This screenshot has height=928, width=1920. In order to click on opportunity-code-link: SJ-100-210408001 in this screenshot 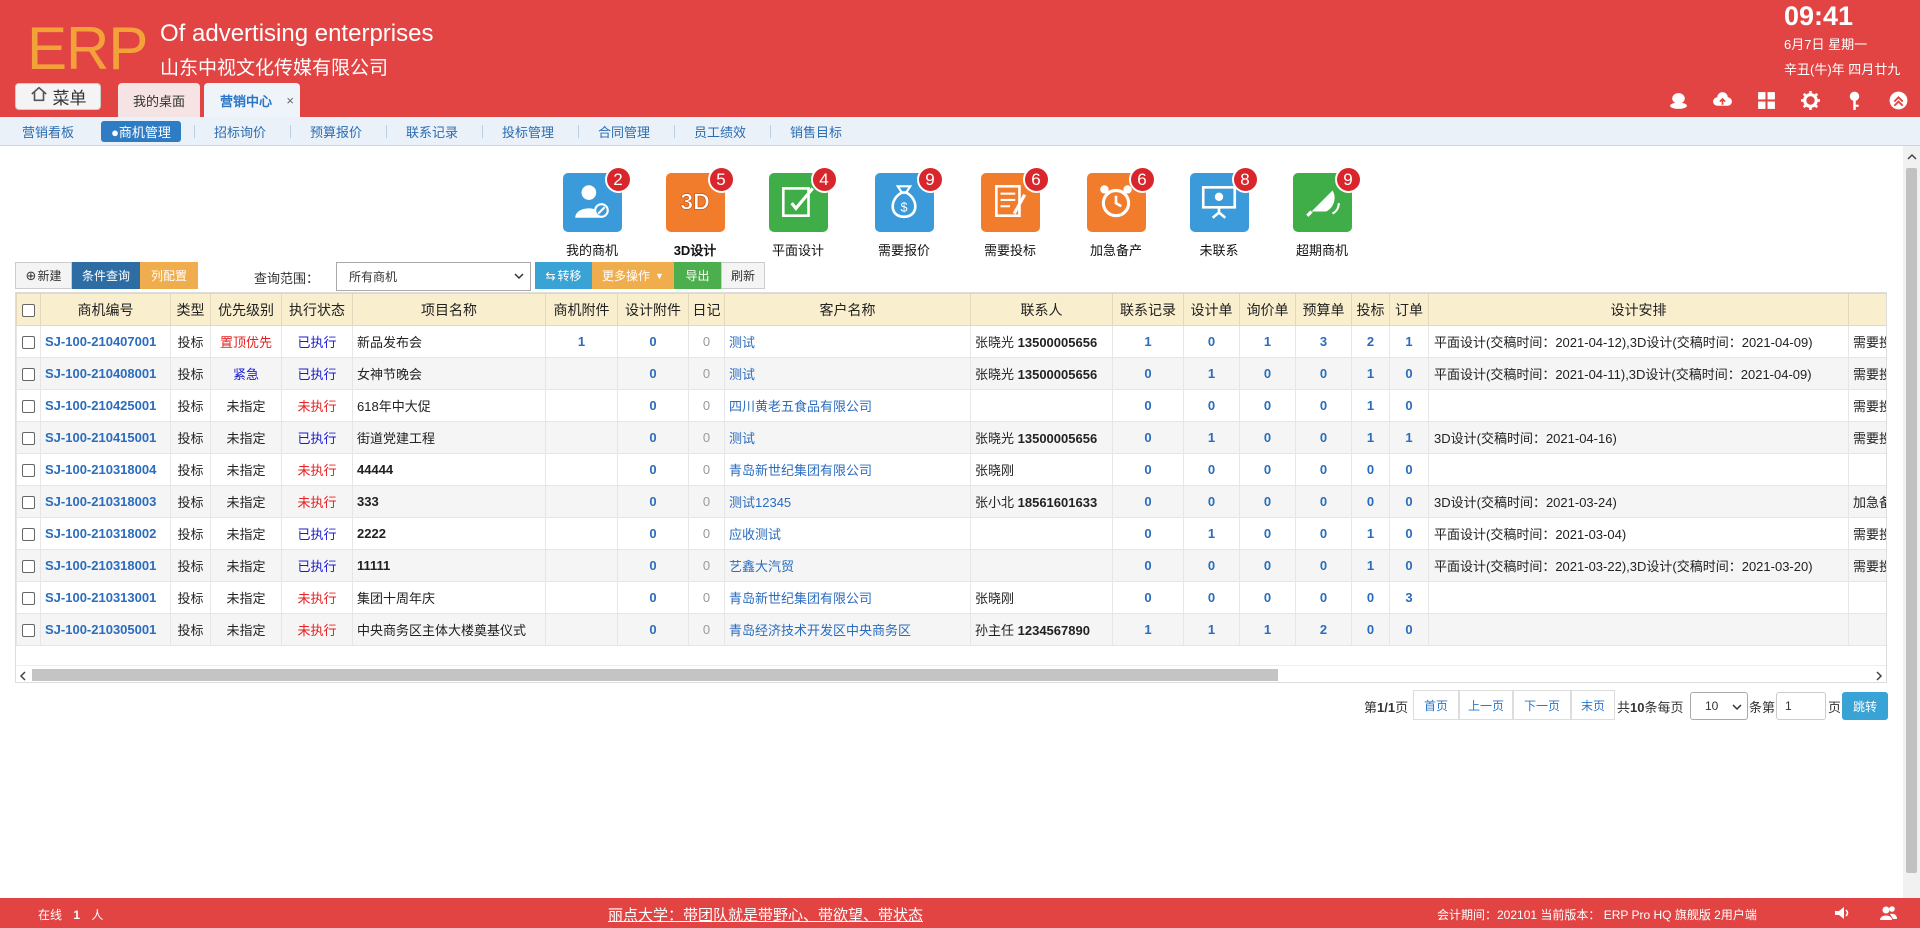, I will do `click(105, 373)`.